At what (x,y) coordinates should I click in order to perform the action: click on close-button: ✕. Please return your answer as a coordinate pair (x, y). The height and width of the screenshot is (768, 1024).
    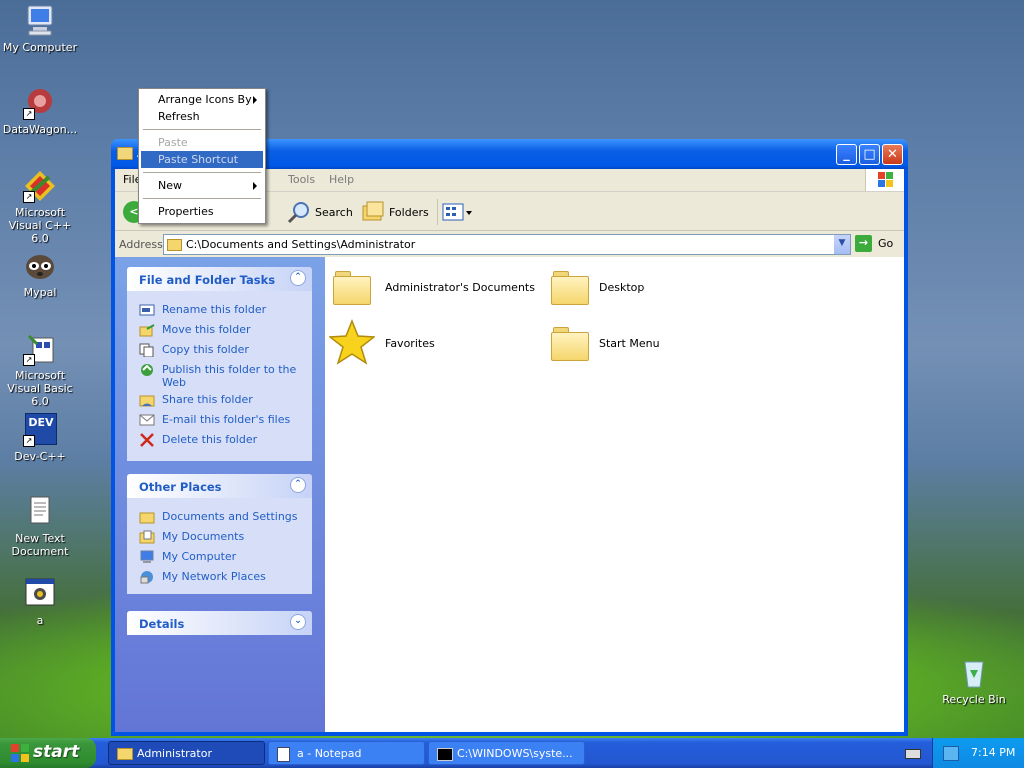
    Looking at the image, I should click on (892, 154).